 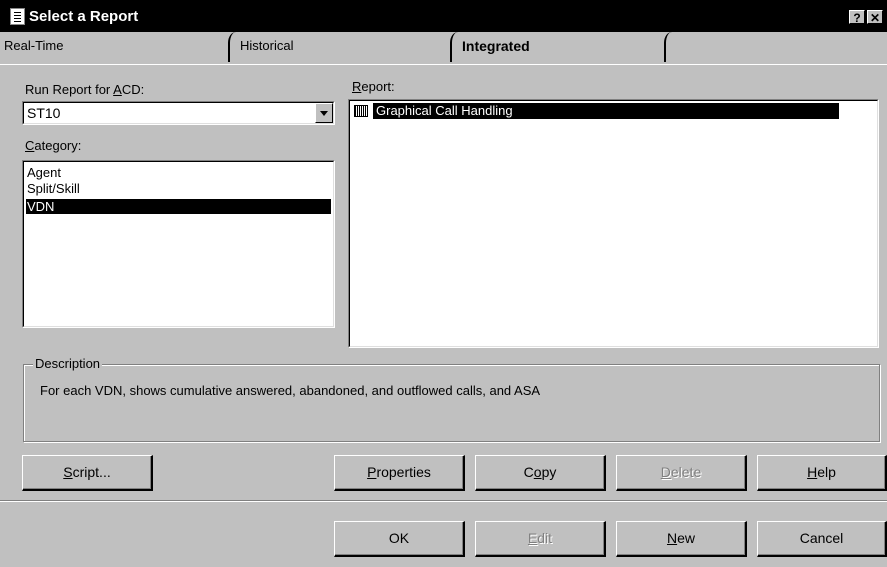 I want to click on copy-button: Copy, so click(x=540, y=473).